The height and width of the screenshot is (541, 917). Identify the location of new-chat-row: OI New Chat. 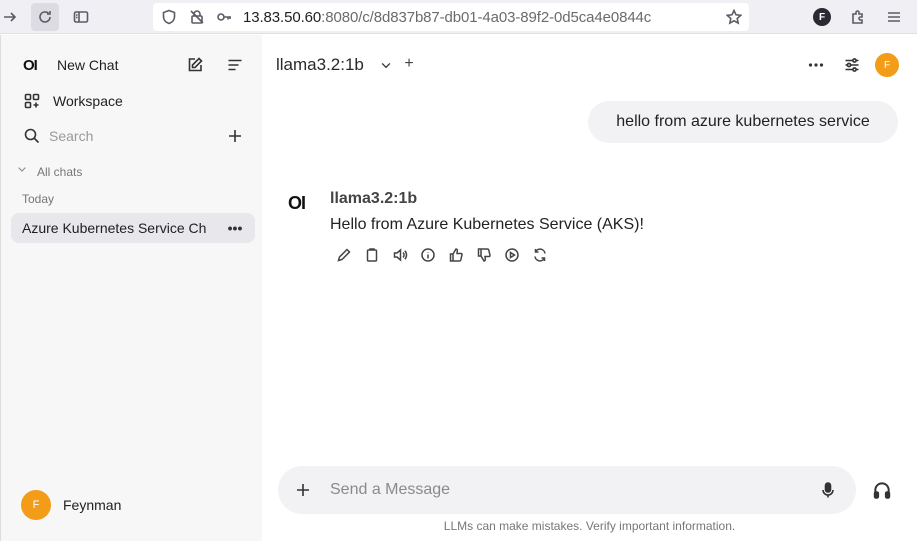
(132, 65).